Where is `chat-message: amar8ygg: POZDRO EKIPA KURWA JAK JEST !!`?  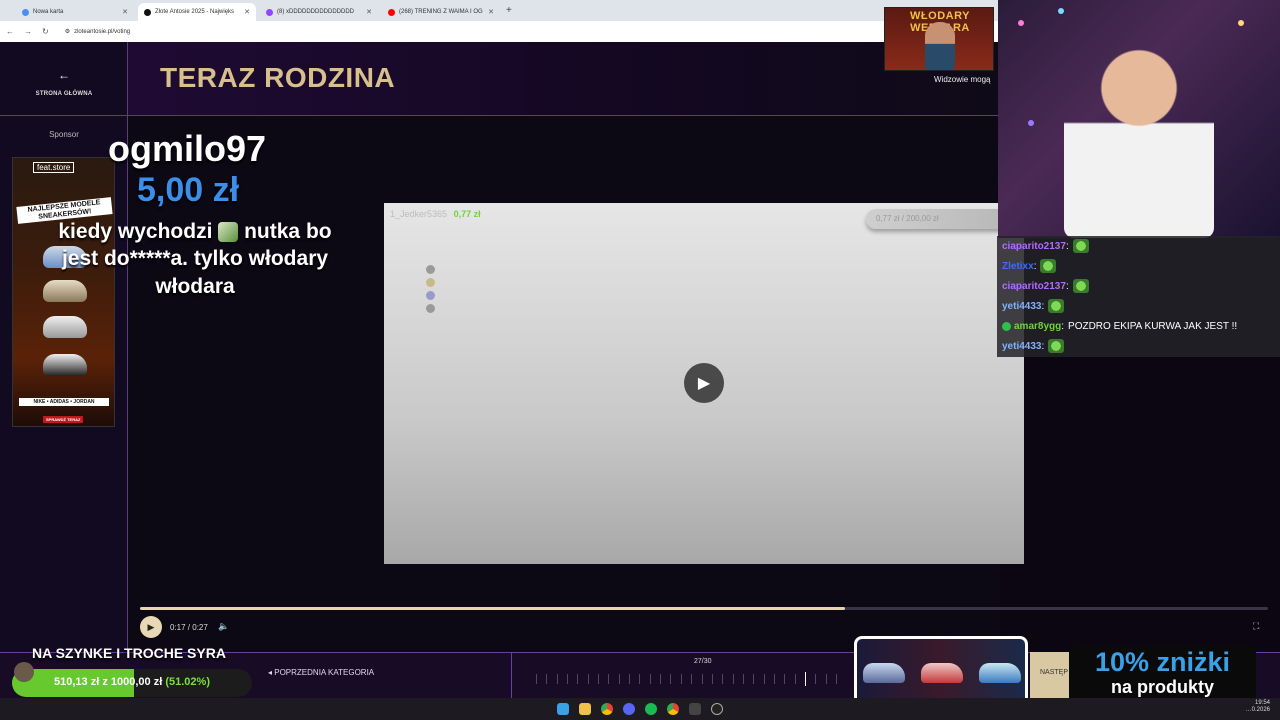 chat-message: amar8ygg: POZDRO EKIPA KURWA JAK JEST !! is located at coordinates (1141, 326).